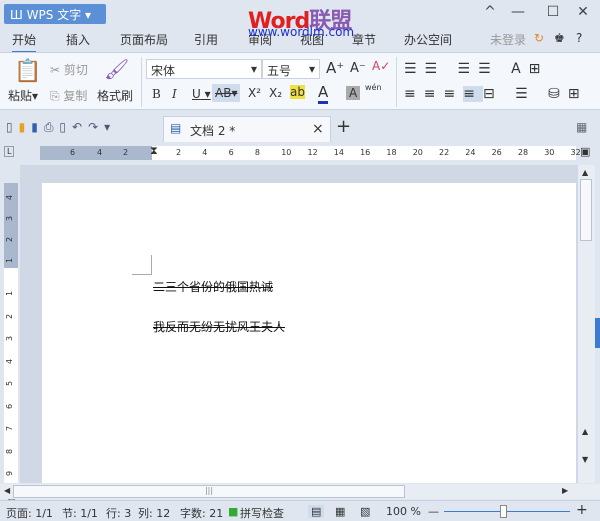 The height and width of the screenshot is (521, 600). Describe the element at coordinates (10, 428) in the screenshot. I see `ruler-number: 7` at that location.